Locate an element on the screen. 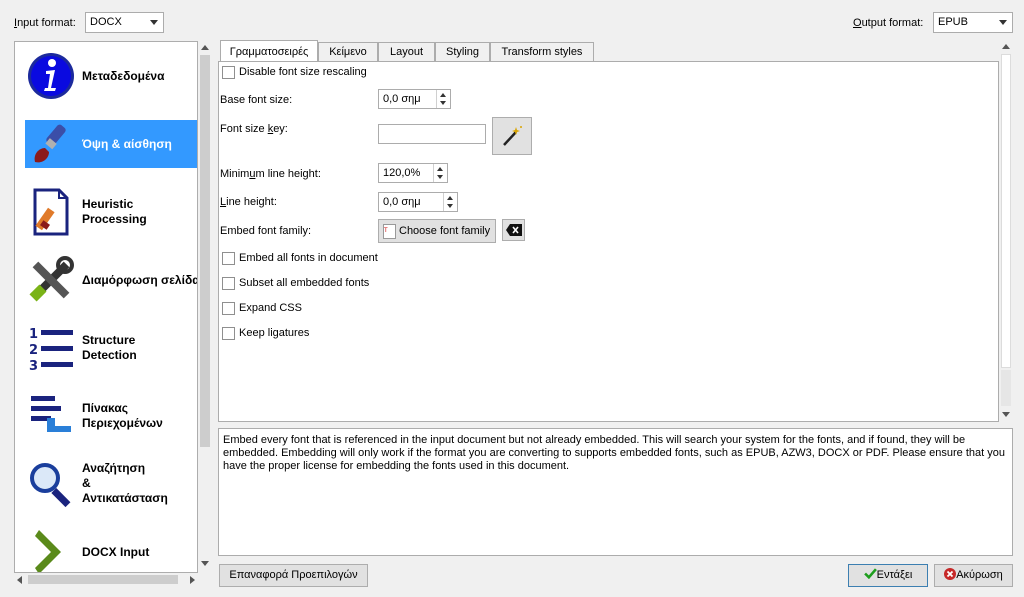 This screenshot has width=1024, height=597. sidebar-item-label: Structure Detection is located at coordinates (109, 347).